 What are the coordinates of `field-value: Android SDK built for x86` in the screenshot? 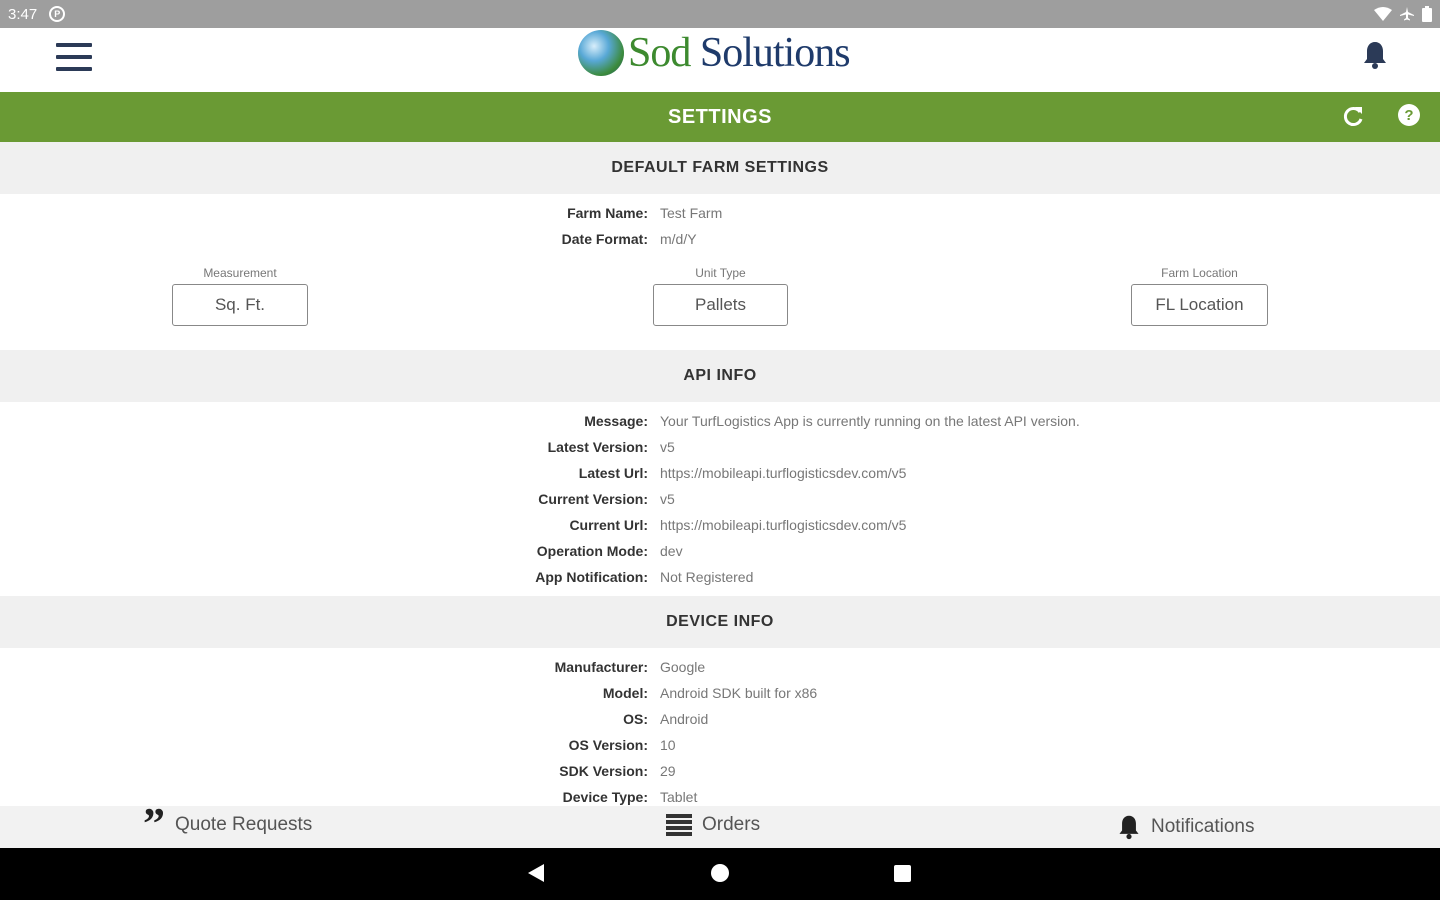 It's located at (739, 693).